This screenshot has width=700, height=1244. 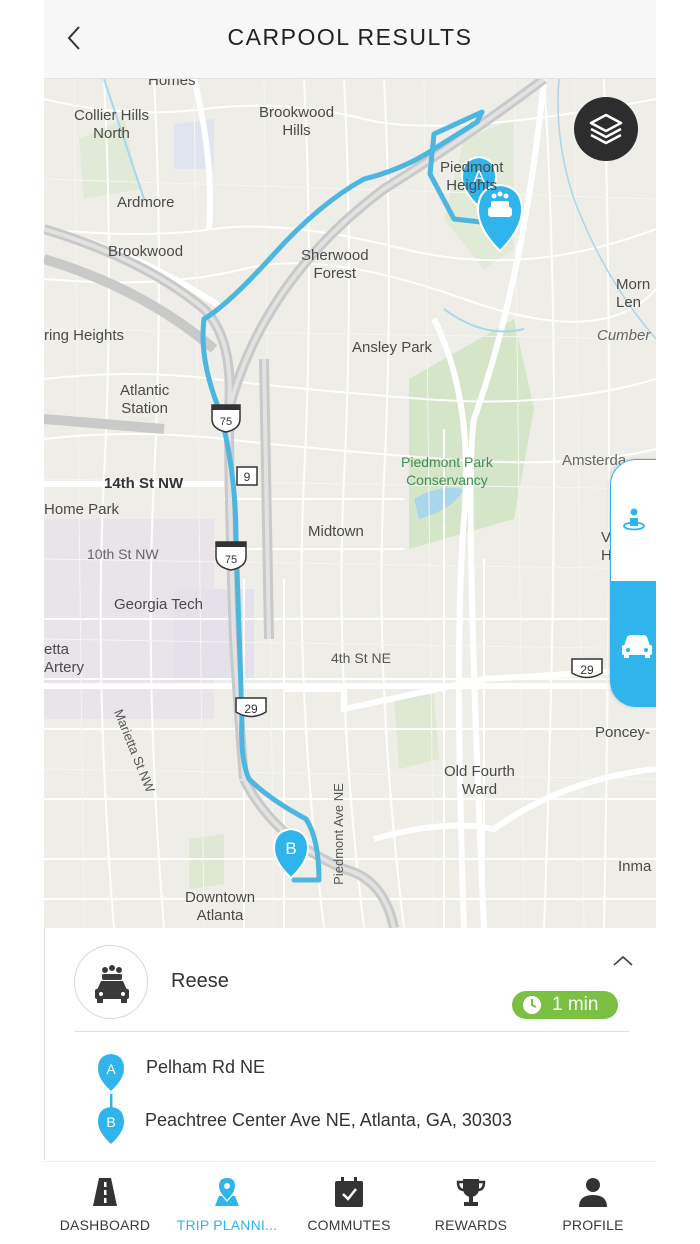 I want to click on clock-icon, so click(x=532, y=1005).